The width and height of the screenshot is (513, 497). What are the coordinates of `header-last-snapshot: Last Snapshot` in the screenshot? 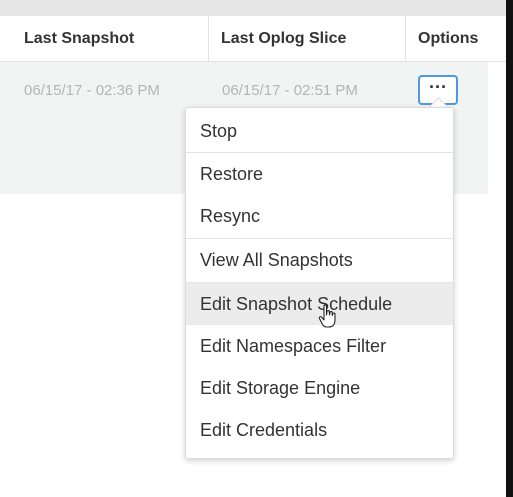 It's located at (79, 38).